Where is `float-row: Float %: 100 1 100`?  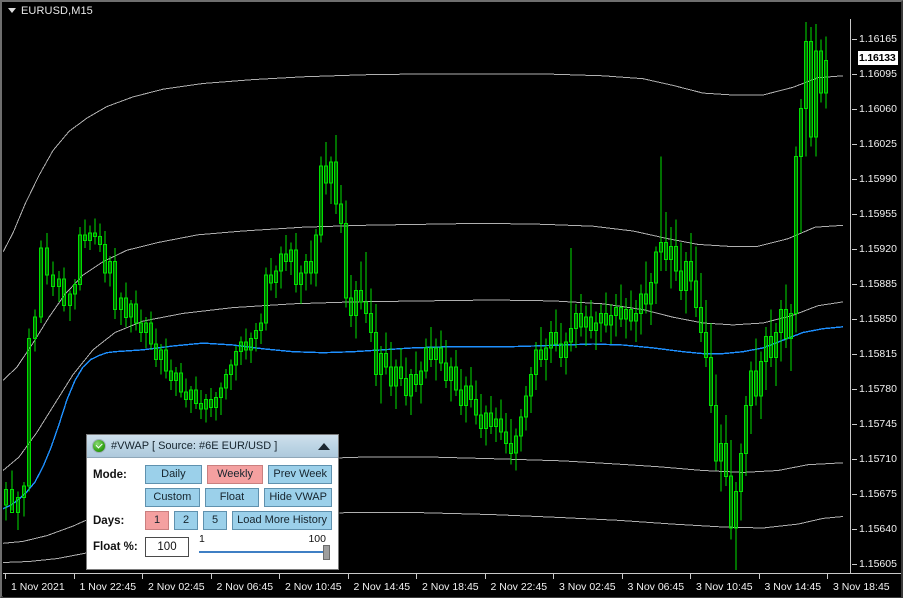
float-row: Float %: 100 1 100 is located at coordinates (212, 546).